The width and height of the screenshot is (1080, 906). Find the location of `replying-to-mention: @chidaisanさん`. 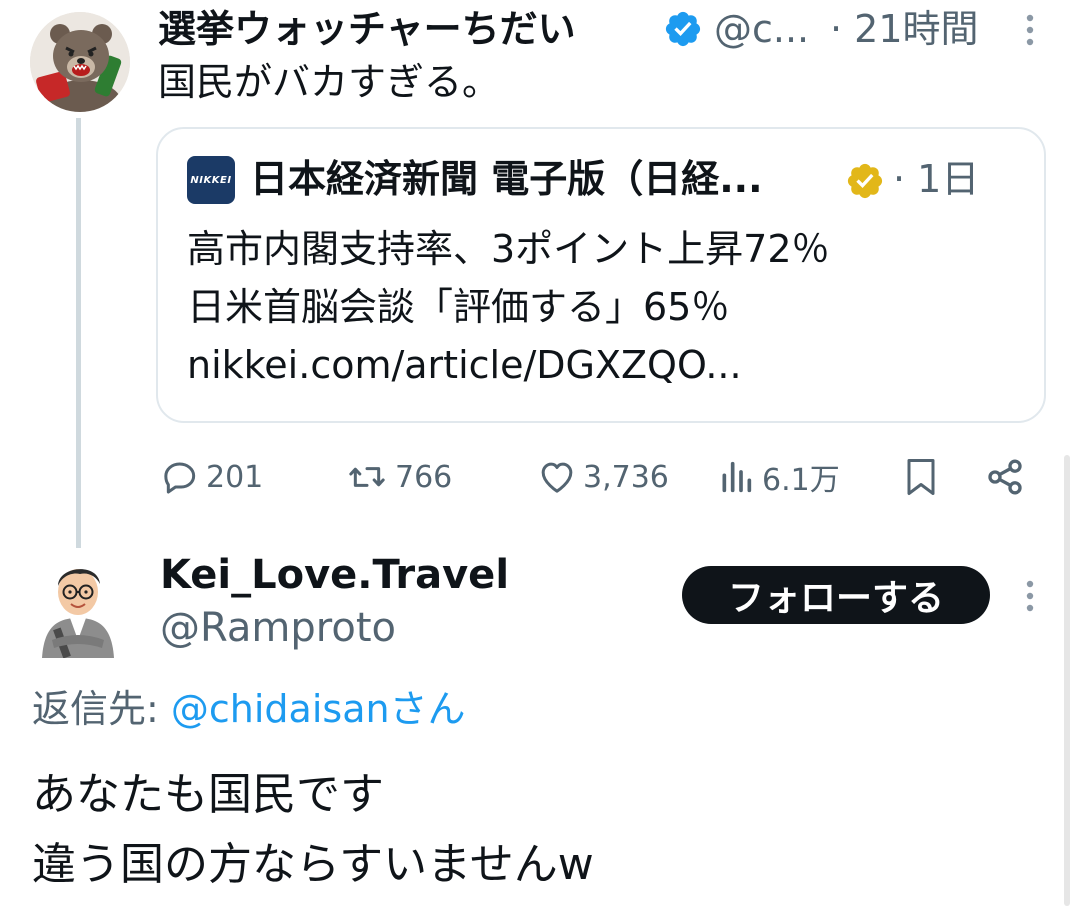

replying-to-mention: @chidaisanさん is located at coordinates (318, 709).